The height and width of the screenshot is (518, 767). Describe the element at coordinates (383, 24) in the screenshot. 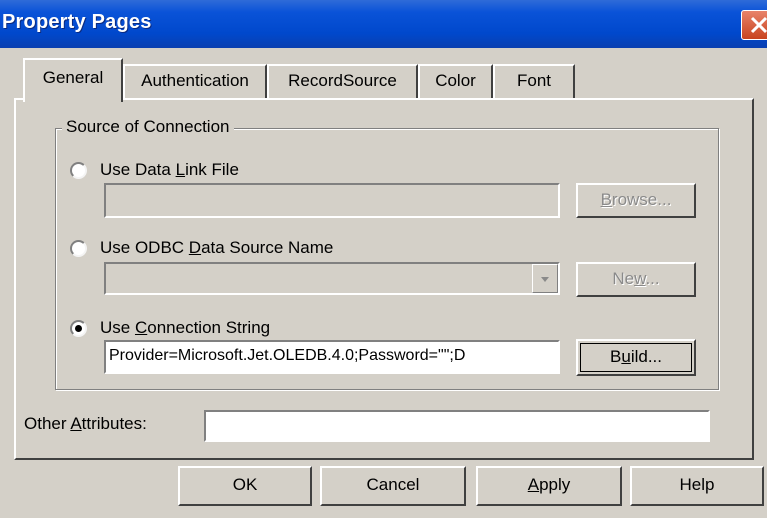

I see `title-bar: Property Pages` at that location.